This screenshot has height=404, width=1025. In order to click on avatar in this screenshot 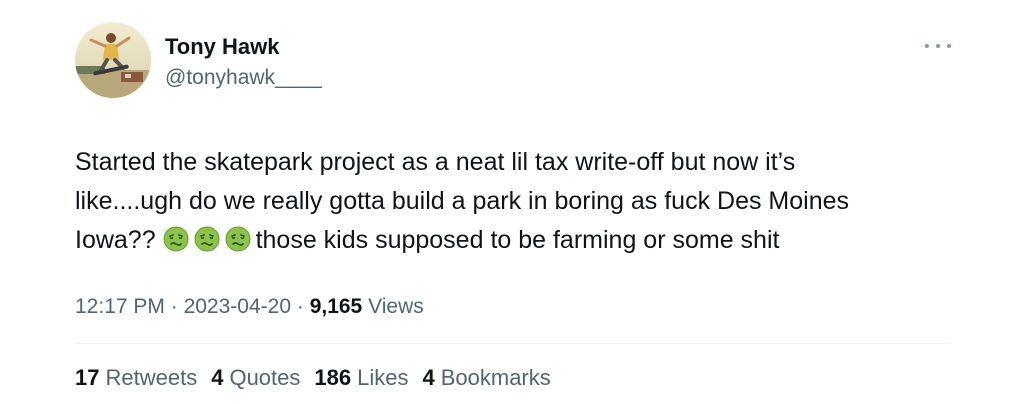, I will do `click(113, 60)`.